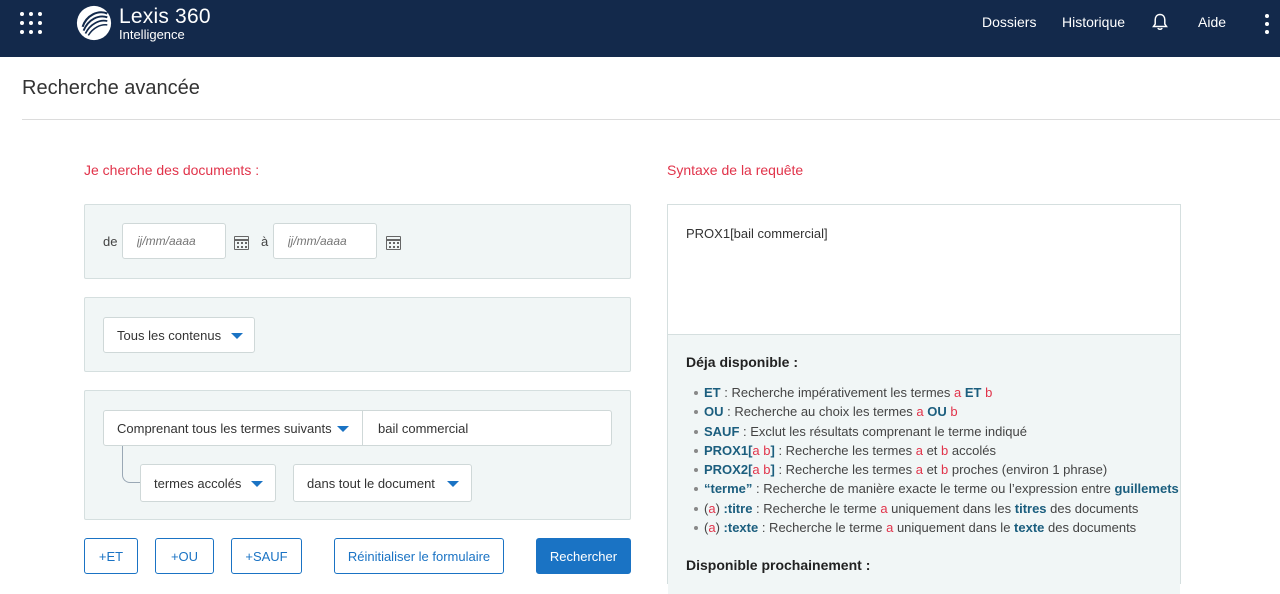 The image size is (1280, 594). Describe the element at coordinates (198, 483) in the screenshot. I see `proximity-value: termes accolés` at that location.